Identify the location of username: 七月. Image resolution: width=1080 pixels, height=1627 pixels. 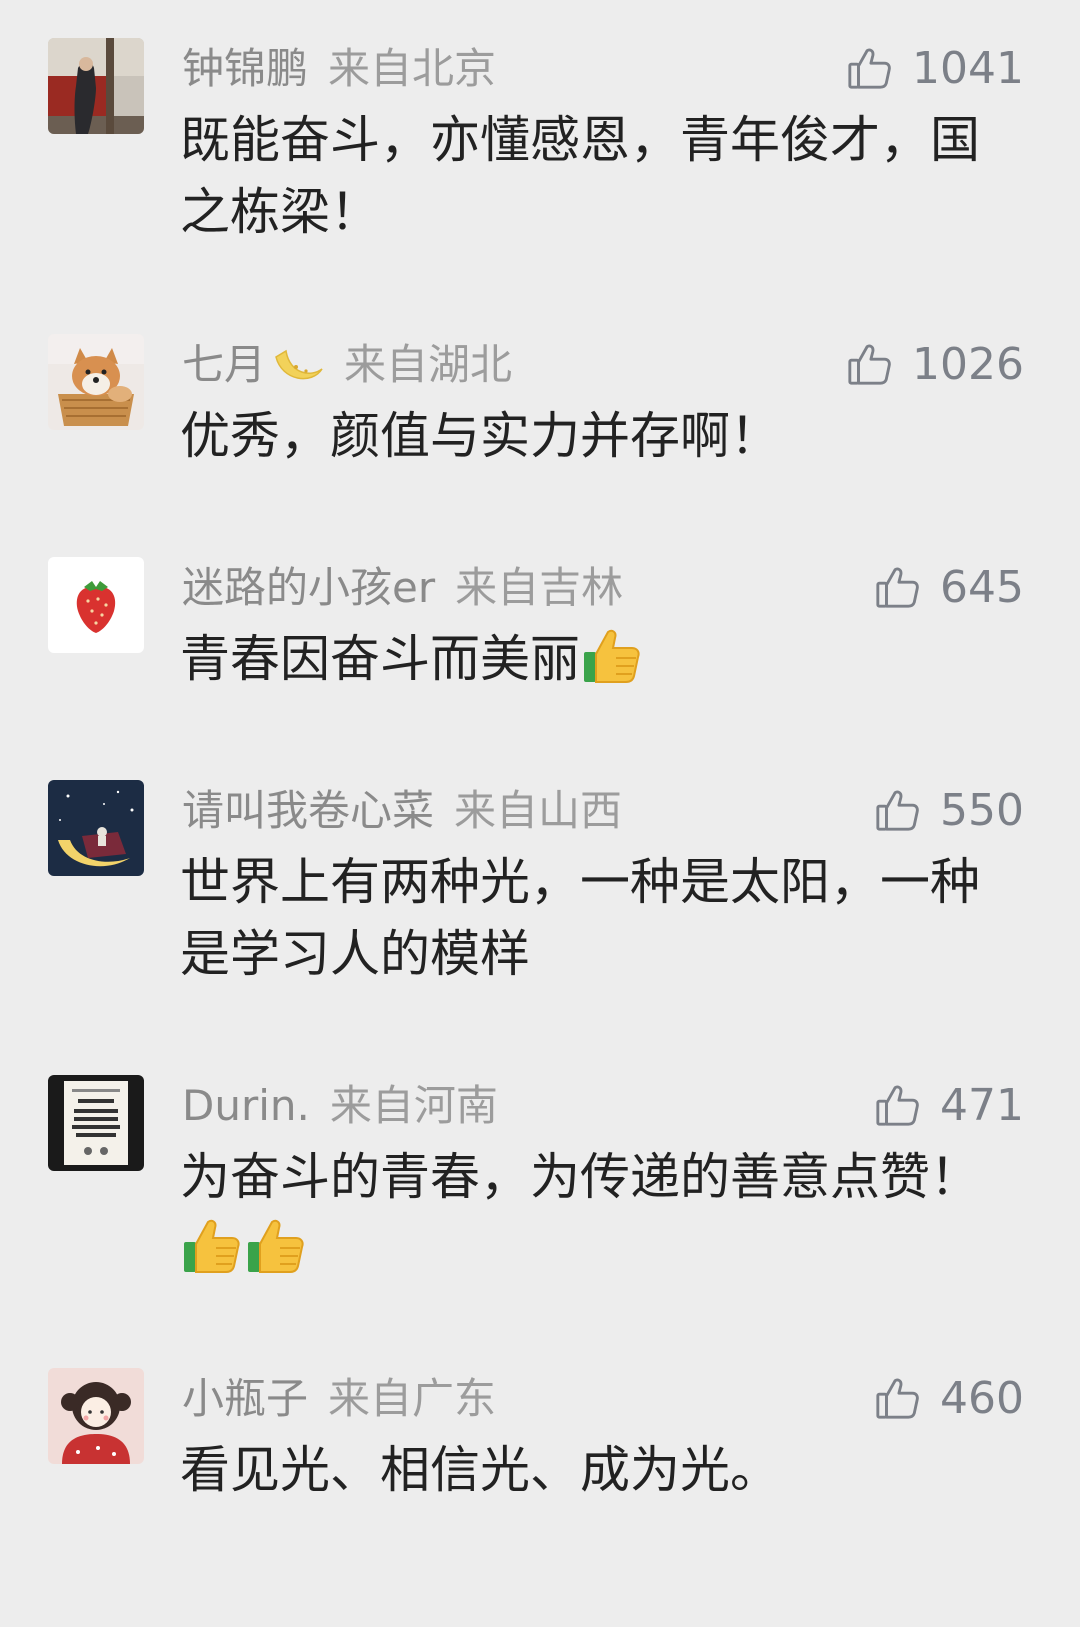
(224, 364).